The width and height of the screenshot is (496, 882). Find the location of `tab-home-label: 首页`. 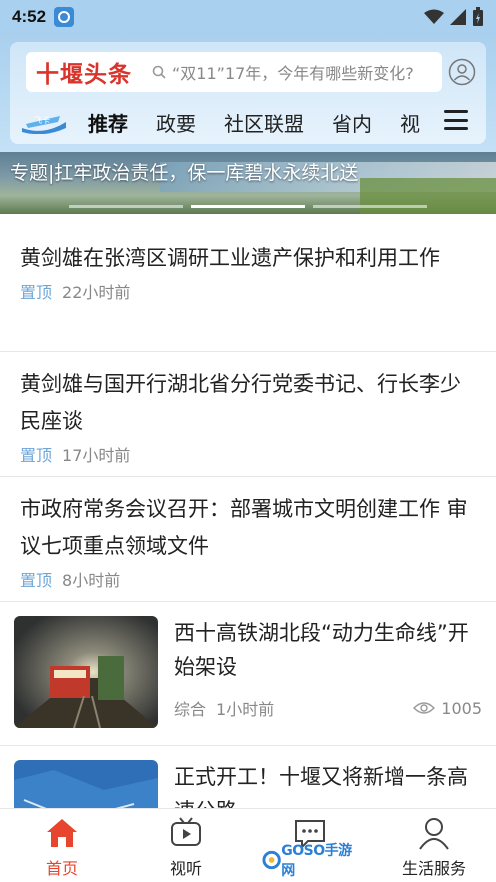

tab-home-label: 首页 is located at coordinates (61, 868).